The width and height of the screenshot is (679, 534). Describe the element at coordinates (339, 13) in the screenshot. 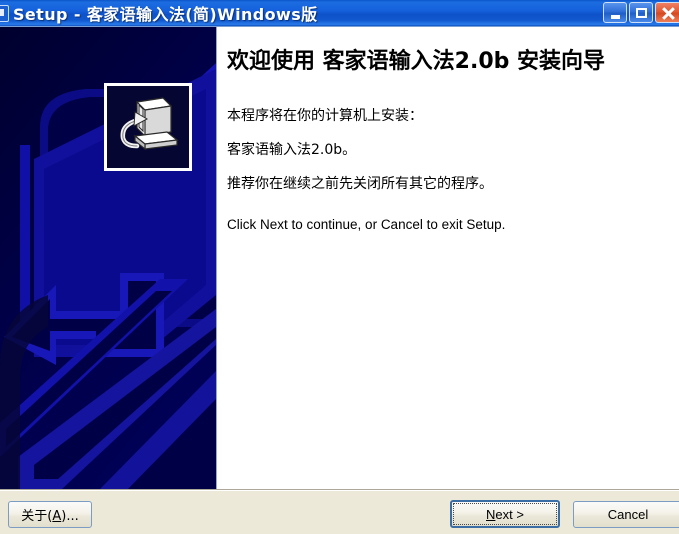

I see `title-bar: Setup - 客家语输入法(简)Windows版` at that location.